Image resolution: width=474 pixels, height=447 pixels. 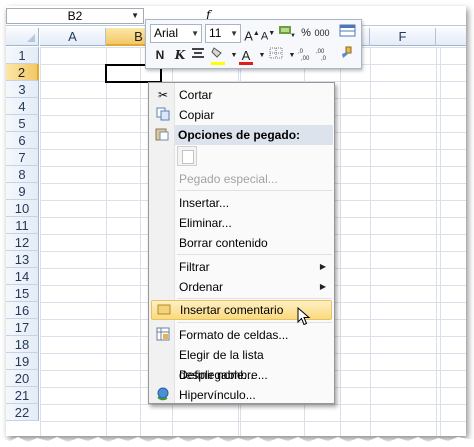 What do you see at coordinates (163, 135) in the screenshot?
I see `clipboard-icon` at bounding box center [163, 135].